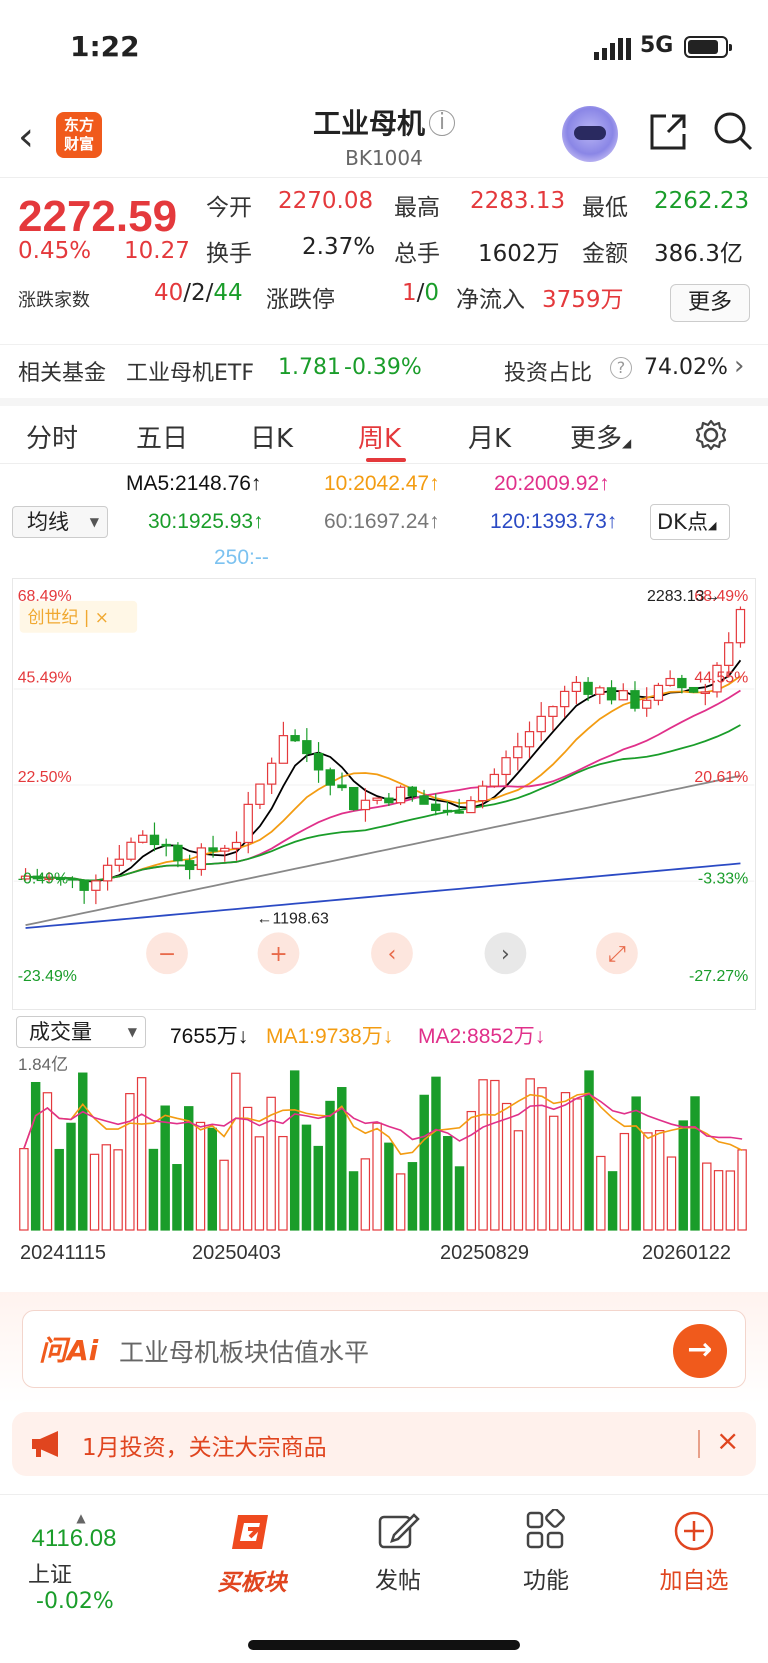 Image resolution: width=768 pixels, height=1663 pixels. I want to click on volume-chart: 1.84亿, so click(384, 1145).